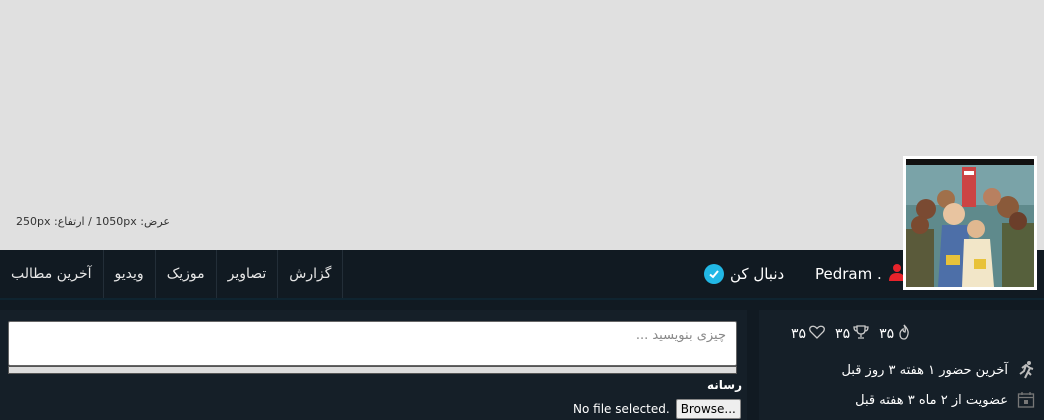  What do you see at coordinates (887, 334) in the screenshot?
I see `points-value: ۳۵` at bounding box center [887, 334].